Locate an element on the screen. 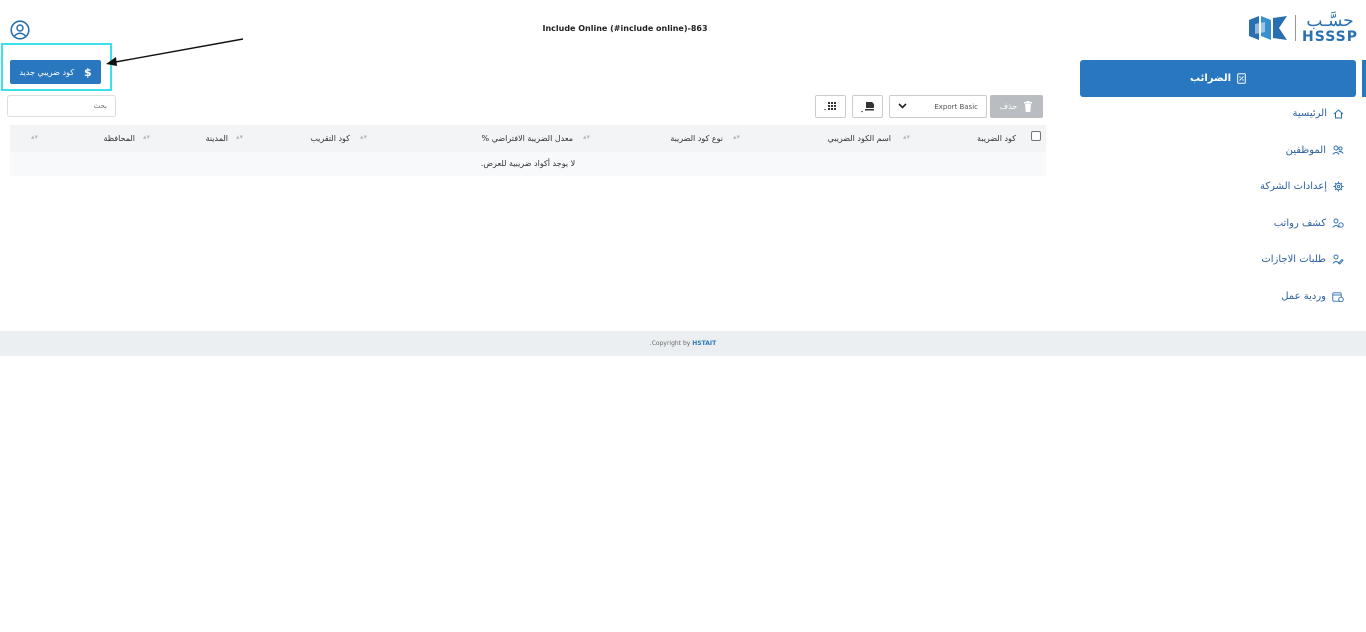 The width and height of the screenshot is (1366, 632). footer: .Copyright by HSTAIT is located at coordinates (683, 343).